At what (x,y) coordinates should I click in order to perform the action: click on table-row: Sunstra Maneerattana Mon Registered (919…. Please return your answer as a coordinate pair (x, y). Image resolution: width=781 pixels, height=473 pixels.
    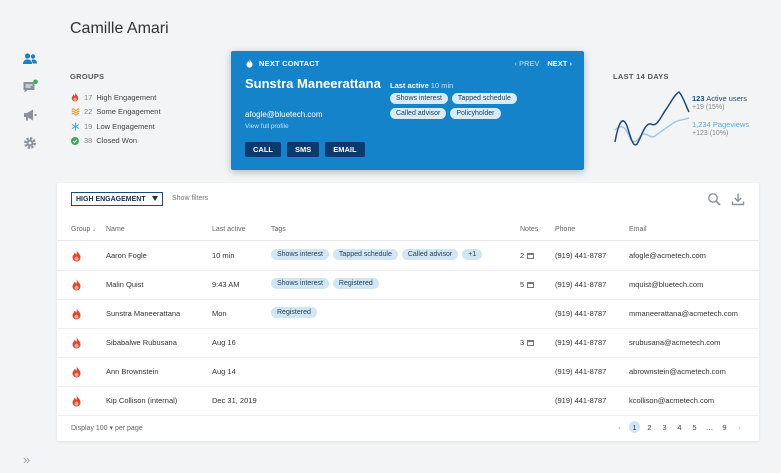
    Looking at the image, I should click on (408, 314).